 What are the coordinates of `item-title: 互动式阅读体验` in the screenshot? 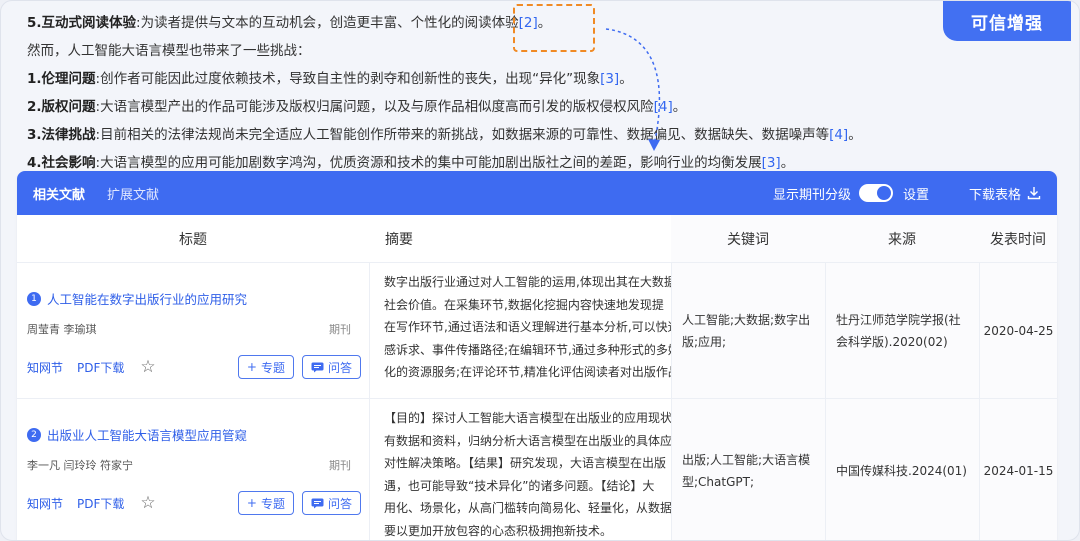 It's located at (89, 23).